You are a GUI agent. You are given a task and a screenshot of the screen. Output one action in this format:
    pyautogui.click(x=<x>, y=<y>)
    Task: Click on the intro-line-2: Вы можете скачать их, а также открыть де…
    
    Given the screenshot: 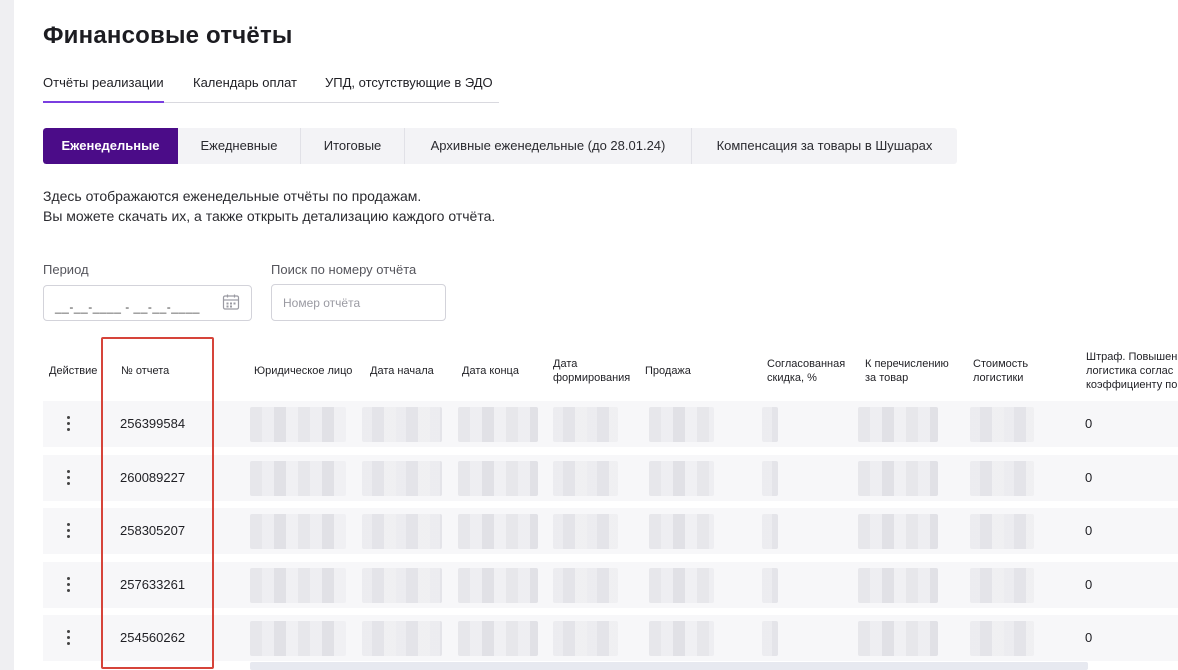 What is the action you would take?
    pyautogui.click(x=269, y=216)
    